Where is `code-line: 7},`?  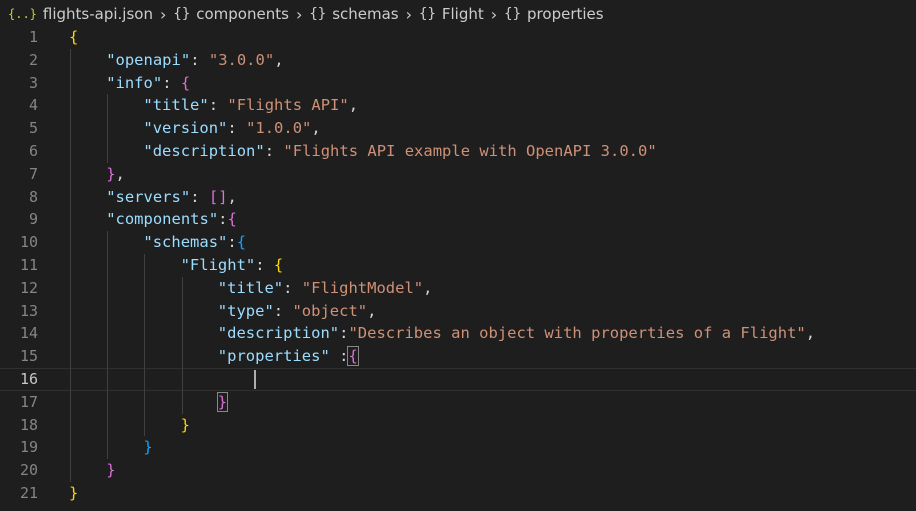 code-line: 7}, is located at coordinates (458, 174).